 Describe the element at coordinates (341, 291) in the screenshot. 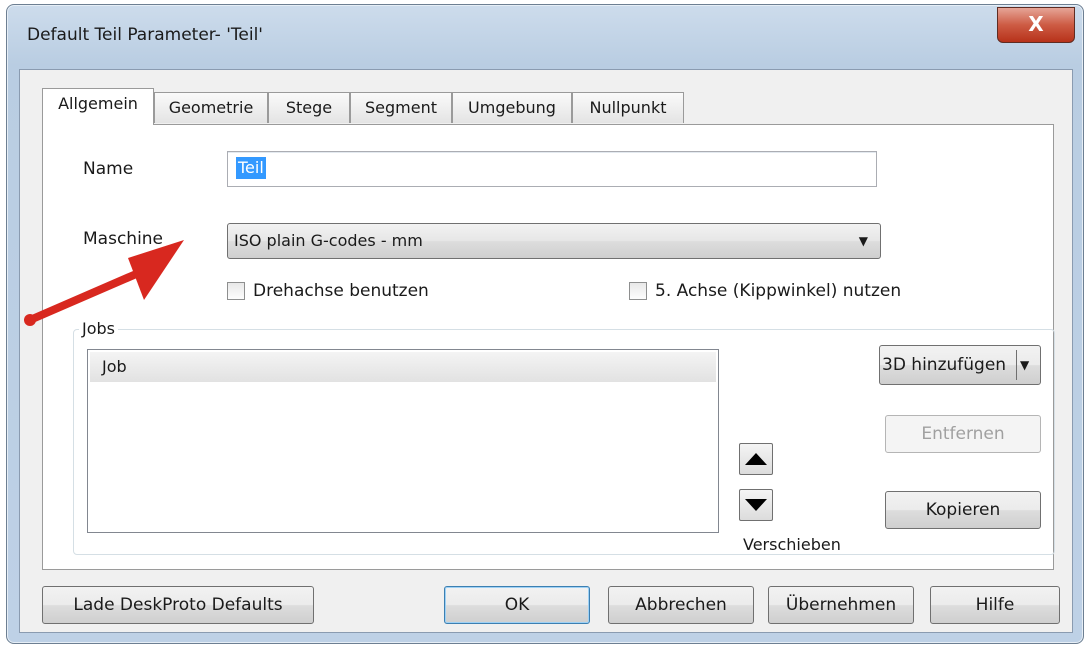

I see `rotary-axis-label: Drehachse benutzen` at that location.